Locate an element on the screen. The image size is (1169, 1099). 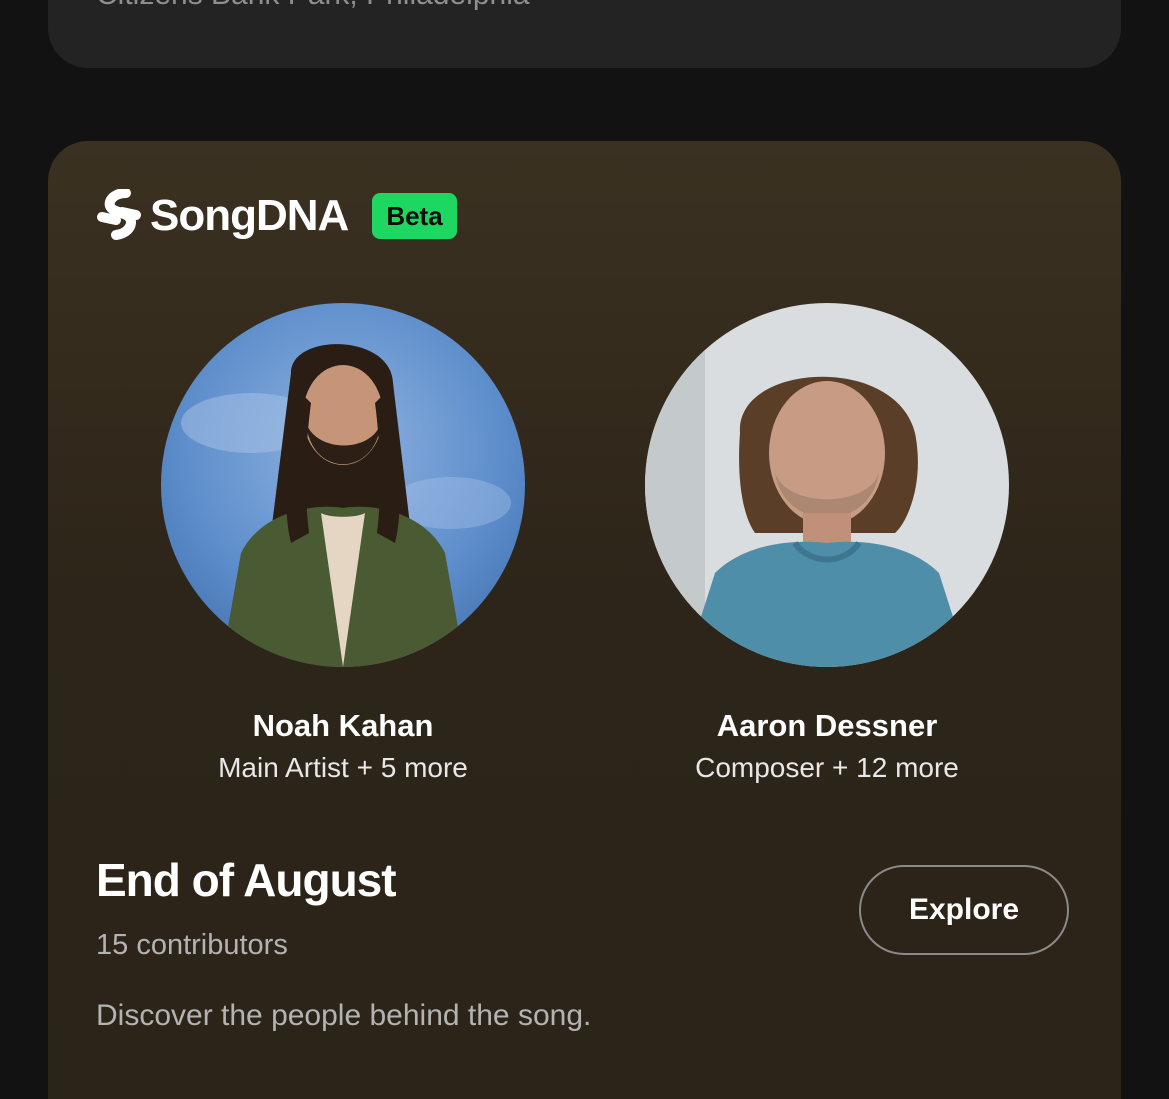
songdna-logo-icon is located at coordinates (119, 214).